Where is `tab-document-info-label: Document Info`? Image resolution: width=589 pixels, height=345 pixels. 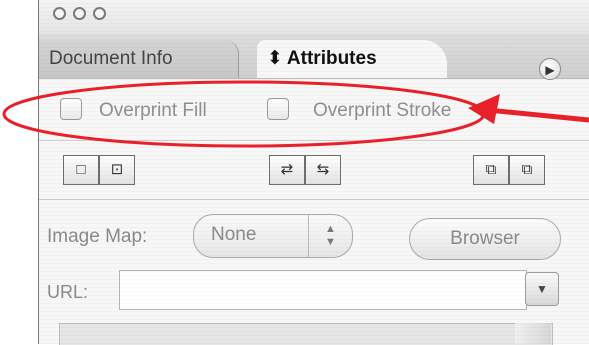 tab-document-info-label: Document Info is located at coordinates (111, 58).